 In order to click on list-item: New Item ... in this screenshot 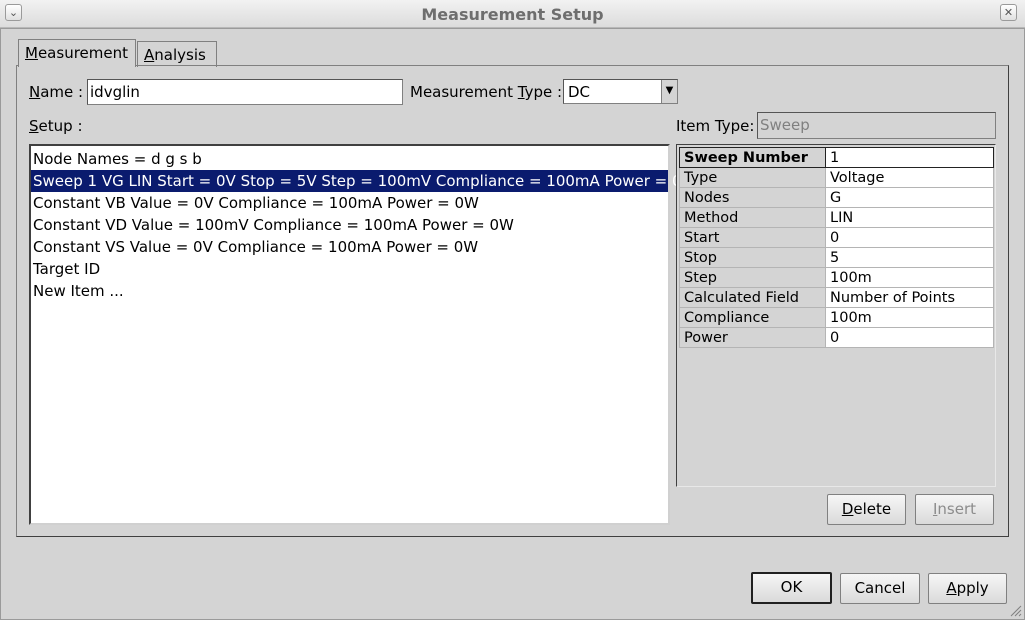, I will do `click(349, 291)`.